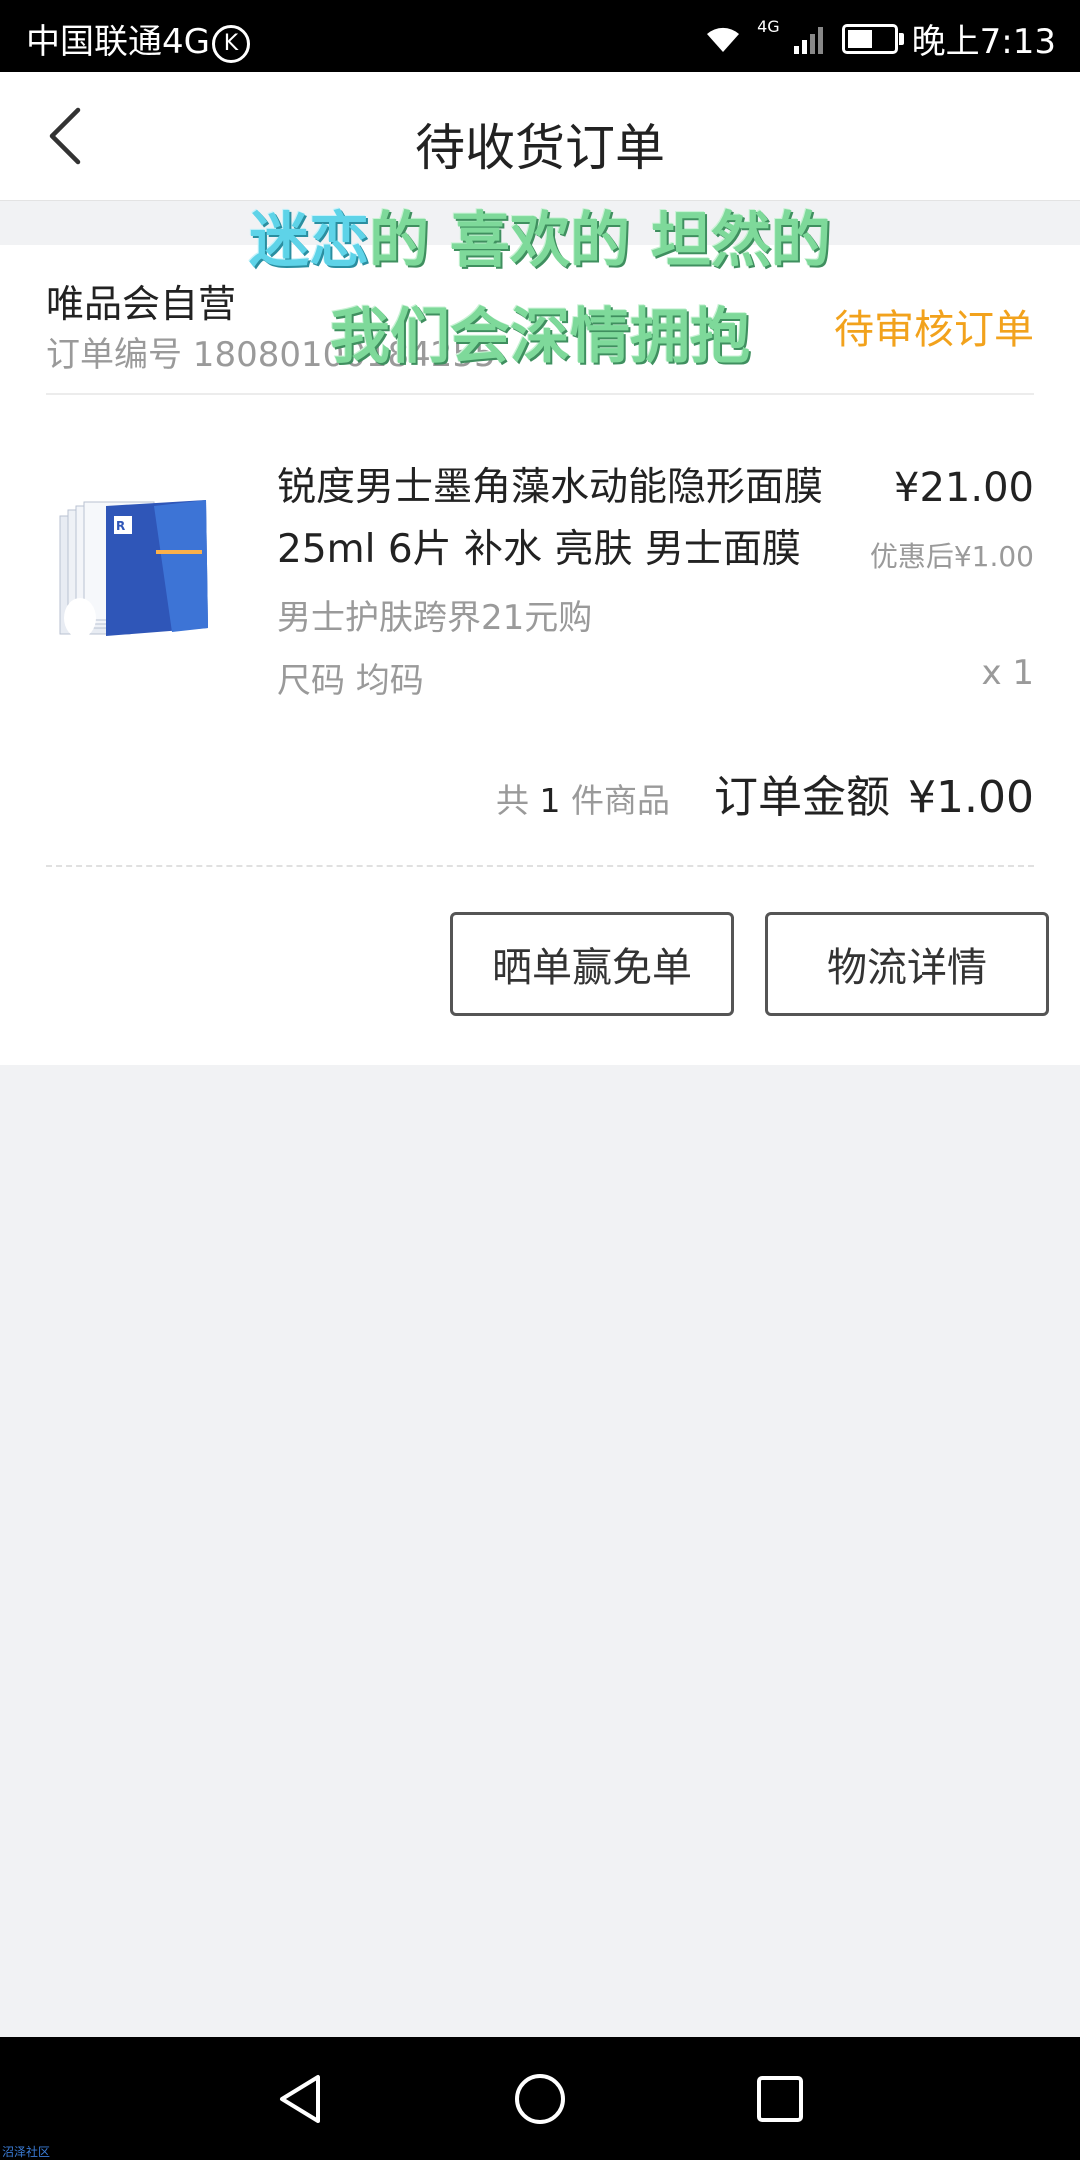 This screenshot has width=1080, height=2160. What do you see at coordinates (26, 2152) in the screenshot?
I see `watermark: 沼泽社区` at bounding box center [26, 2152].